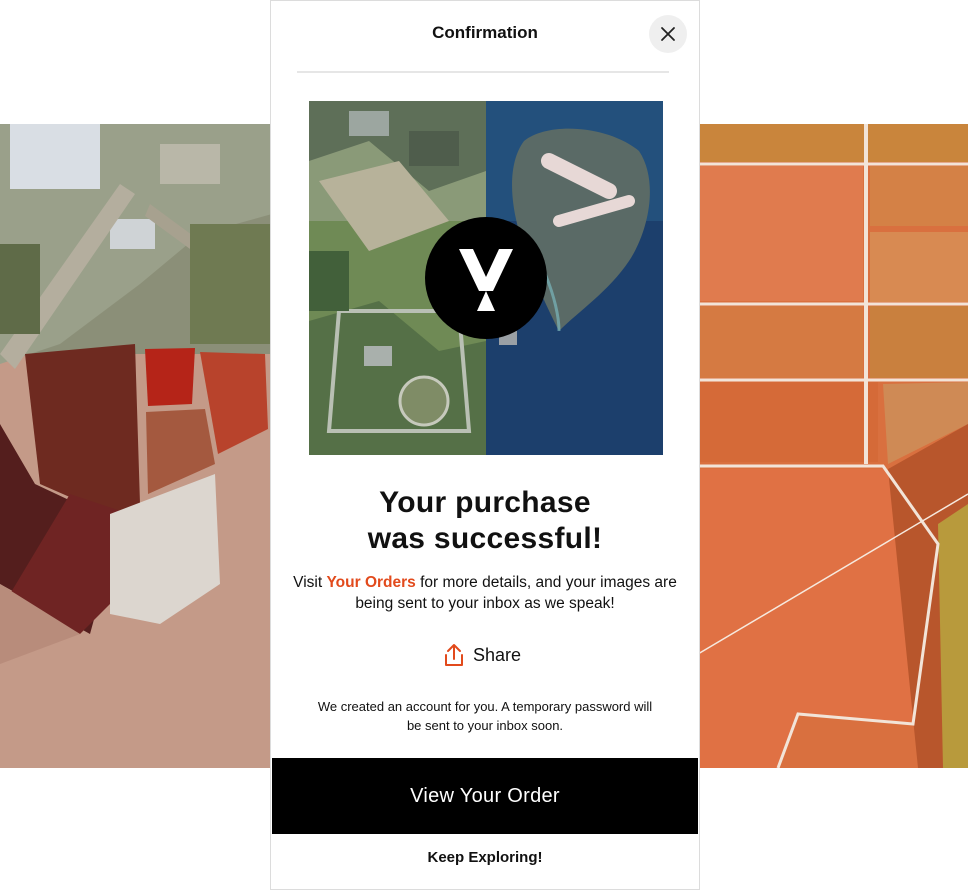 This screenshot has width=968, height=890. Describe the element at coordinates (454, 655) in the screenshot. I see `share-icon` at that location.